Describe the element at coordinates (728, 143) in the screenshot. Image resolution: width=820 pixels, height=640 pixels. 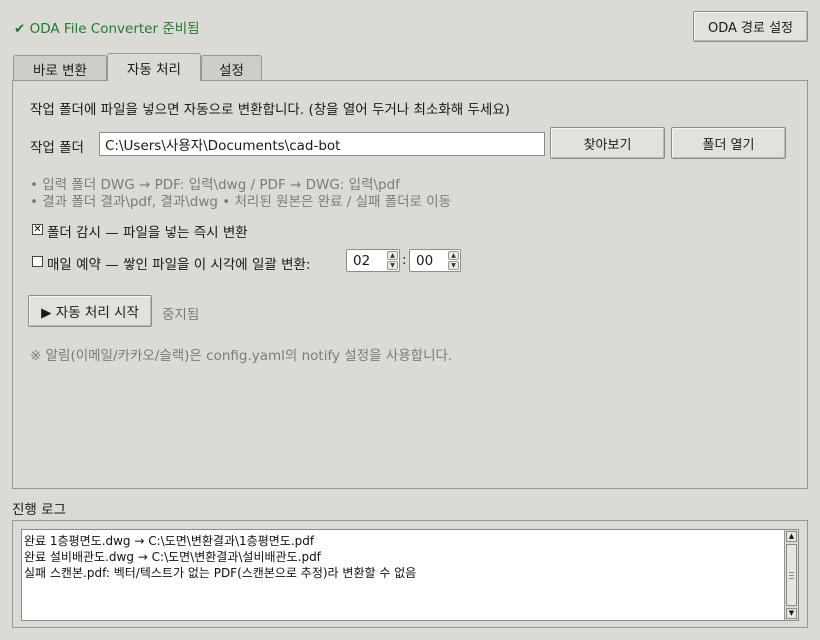
I see `open-folder-button: 폴더 열기` at that location.